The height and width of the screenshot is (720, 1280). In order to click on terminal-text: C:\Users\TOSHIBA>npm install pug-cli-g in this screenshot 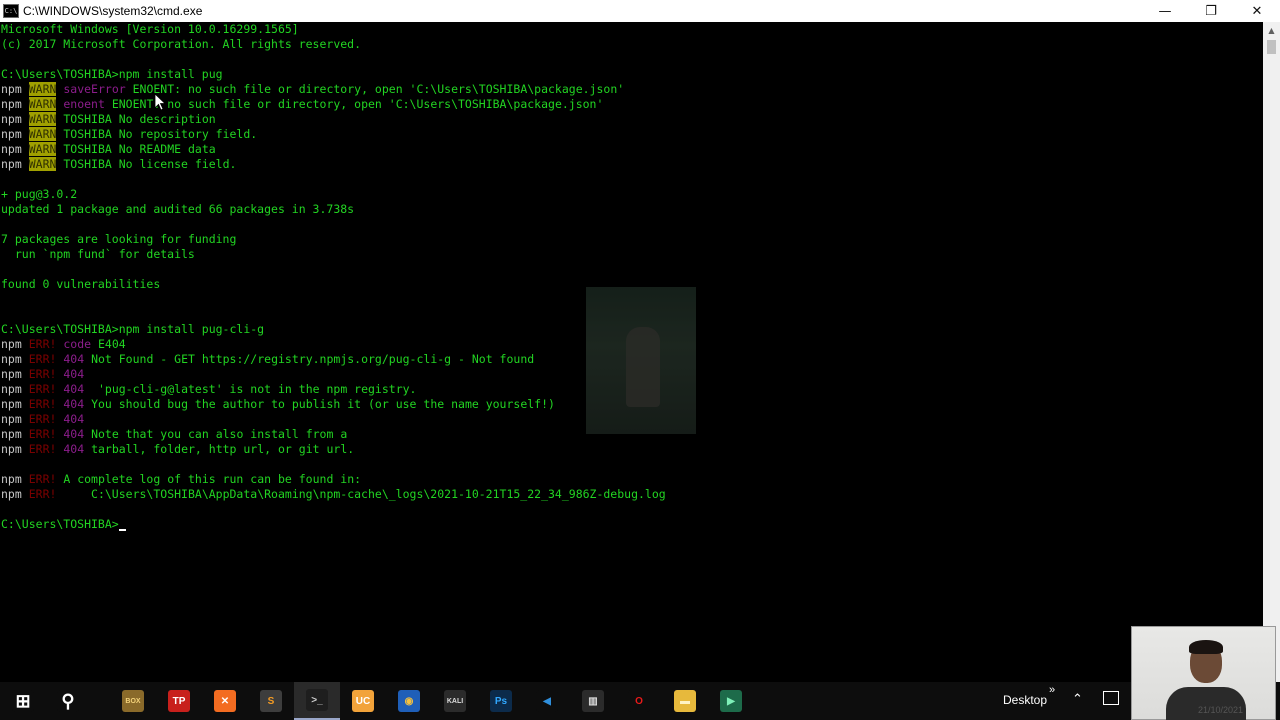, I will do `click(133, 329)`.